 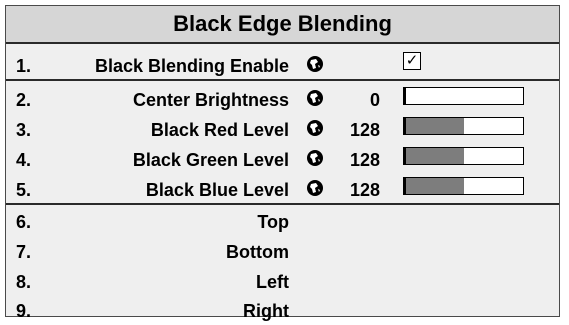 I want to click on row-label: Top, so click(x=273, y=222).